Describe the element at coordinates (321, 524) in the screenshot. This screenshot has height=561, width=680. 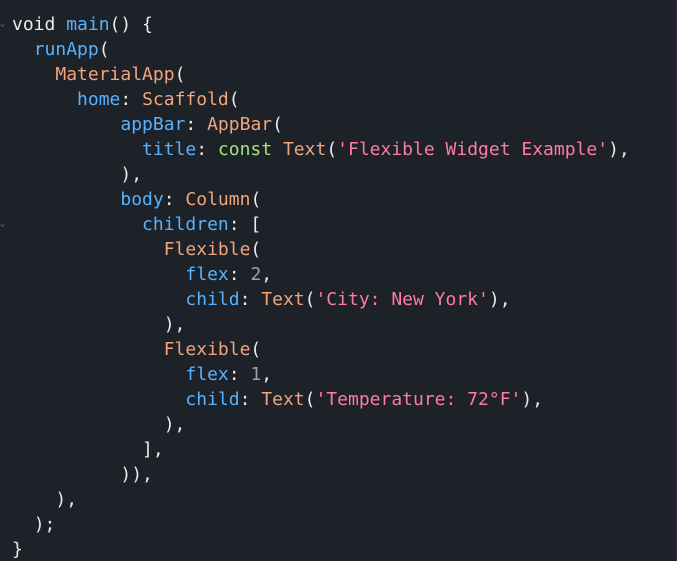
I see `code-line-21: );` at that location.